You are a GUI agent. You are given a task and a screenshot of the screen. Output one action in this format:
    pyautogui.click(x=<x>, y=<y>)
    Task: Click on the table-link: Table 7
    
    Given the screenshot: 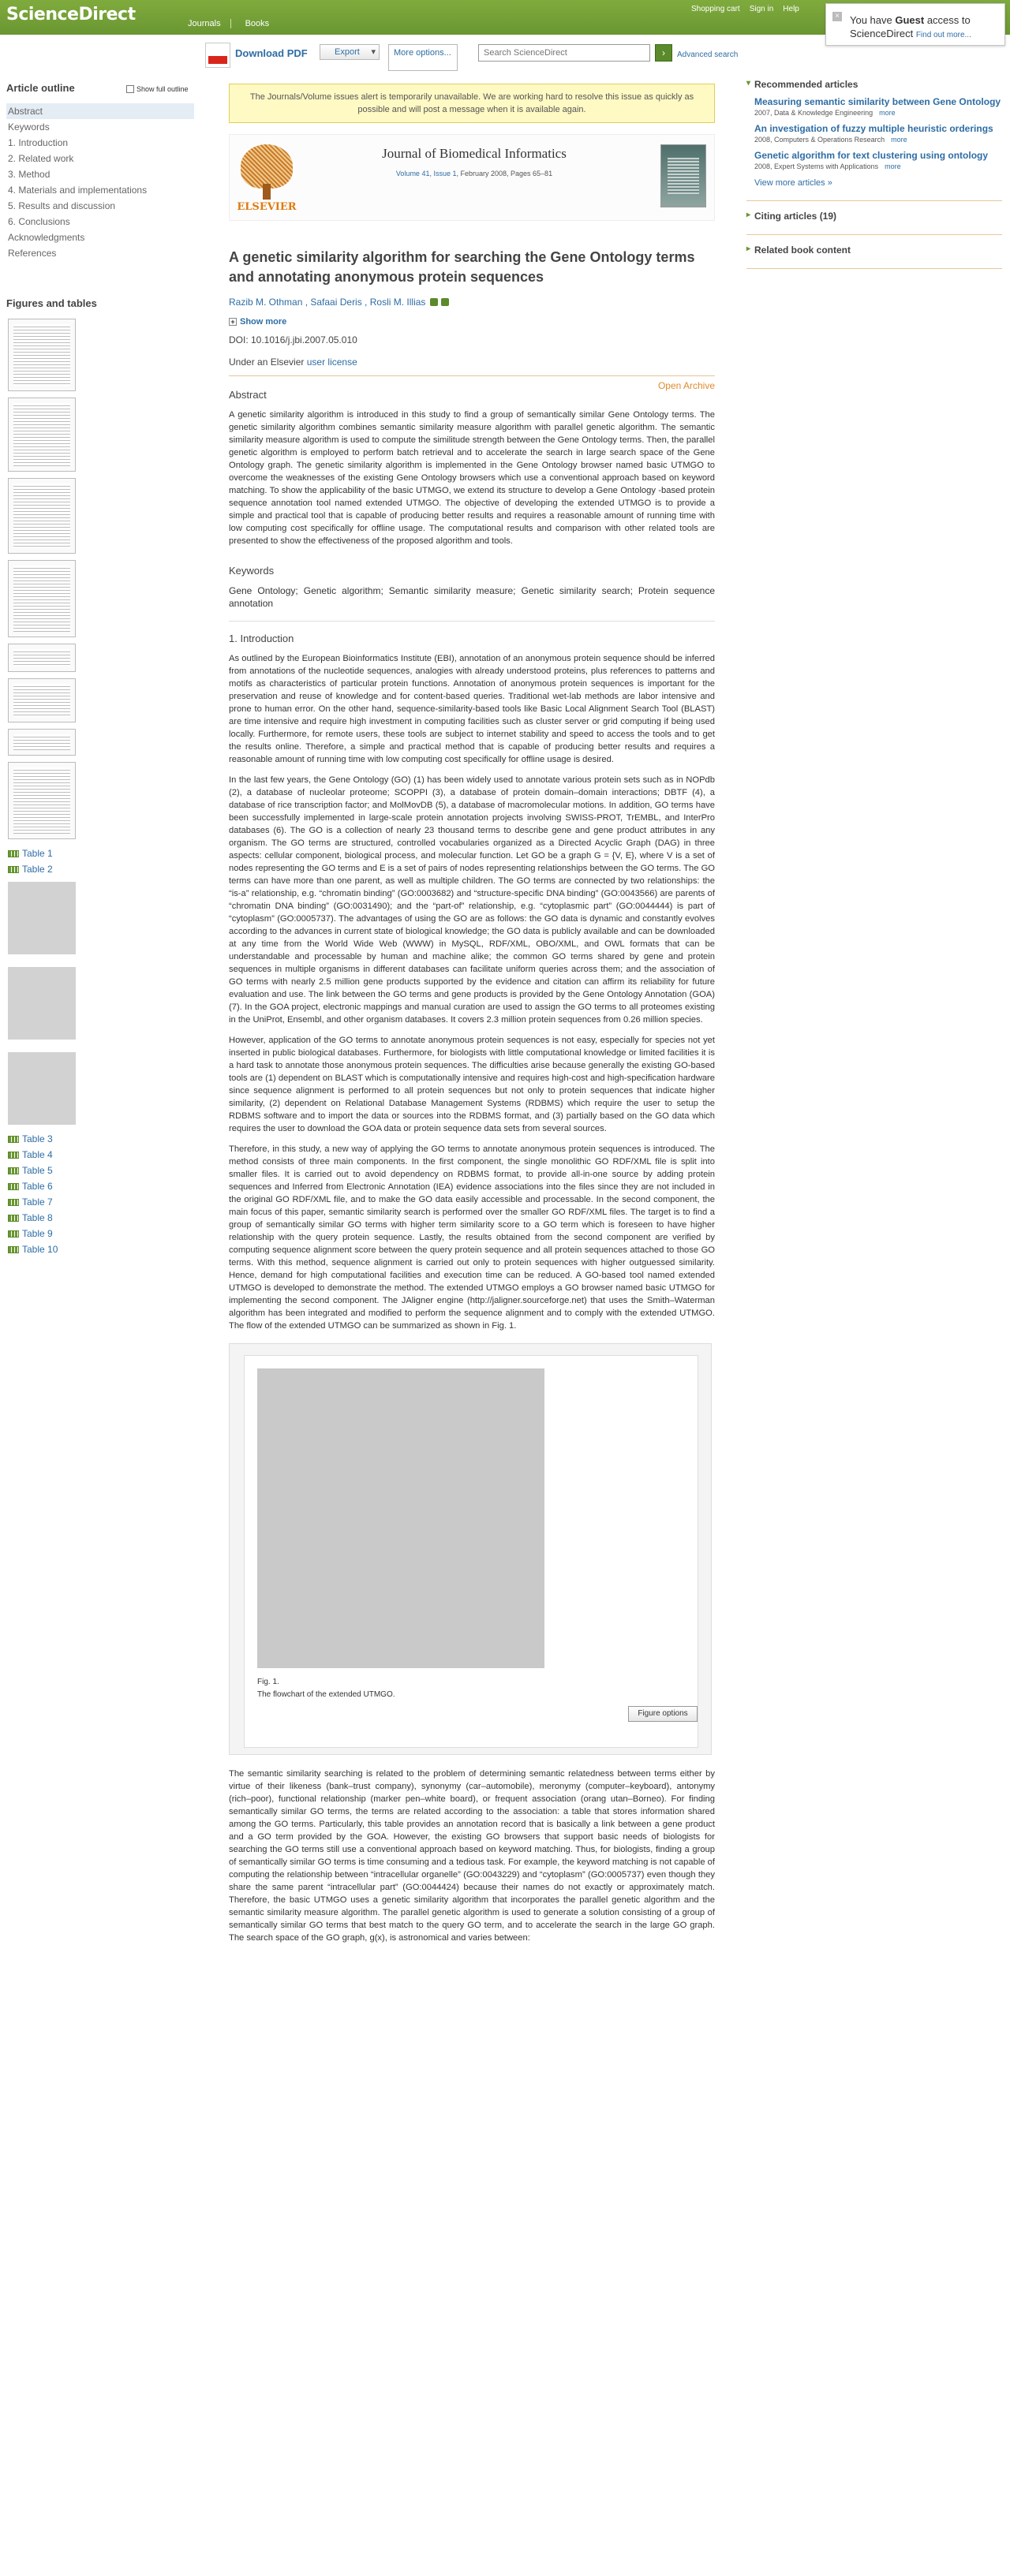 What is the action you would take?
    pyautogui.click(x=100, y=1202)
    